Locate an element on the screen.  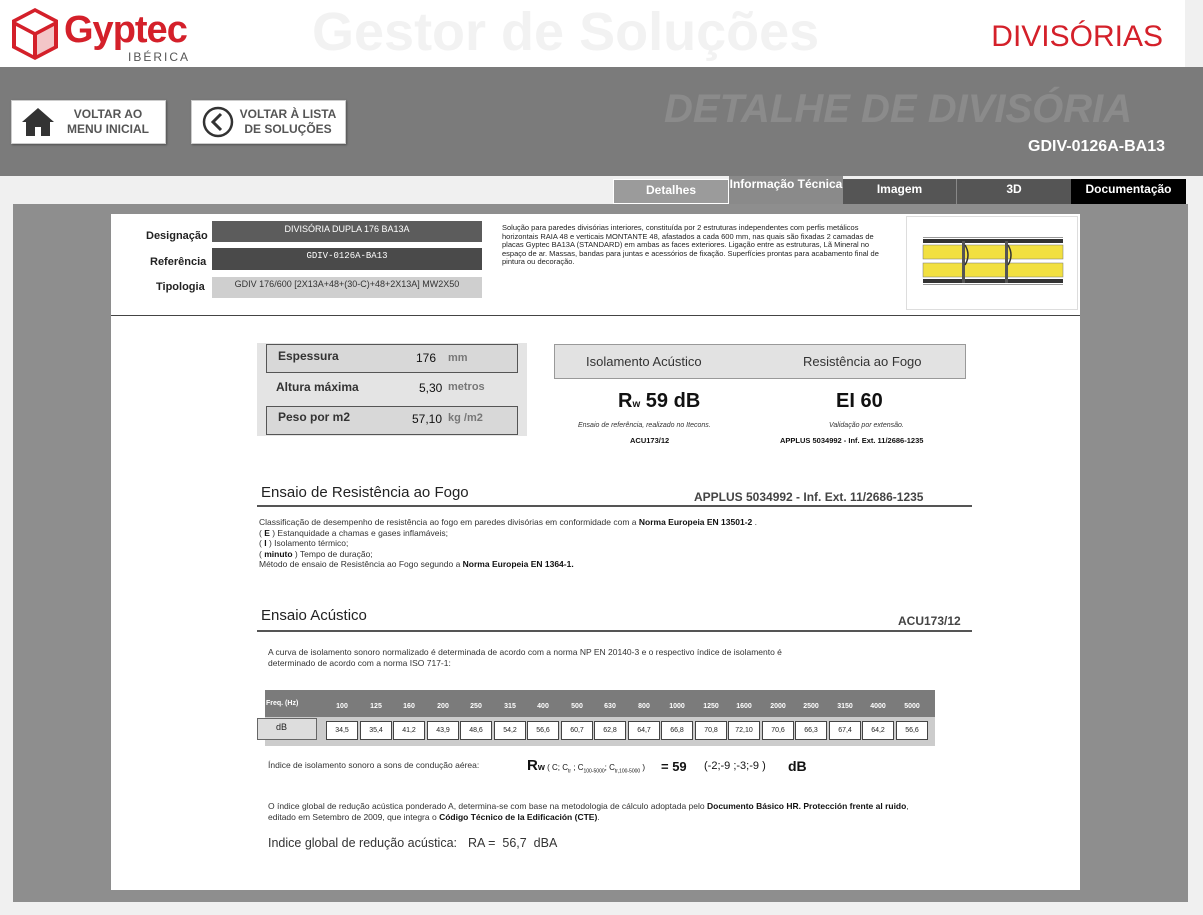
tab-imagem: Imagem is located at coordinates (899, 191).